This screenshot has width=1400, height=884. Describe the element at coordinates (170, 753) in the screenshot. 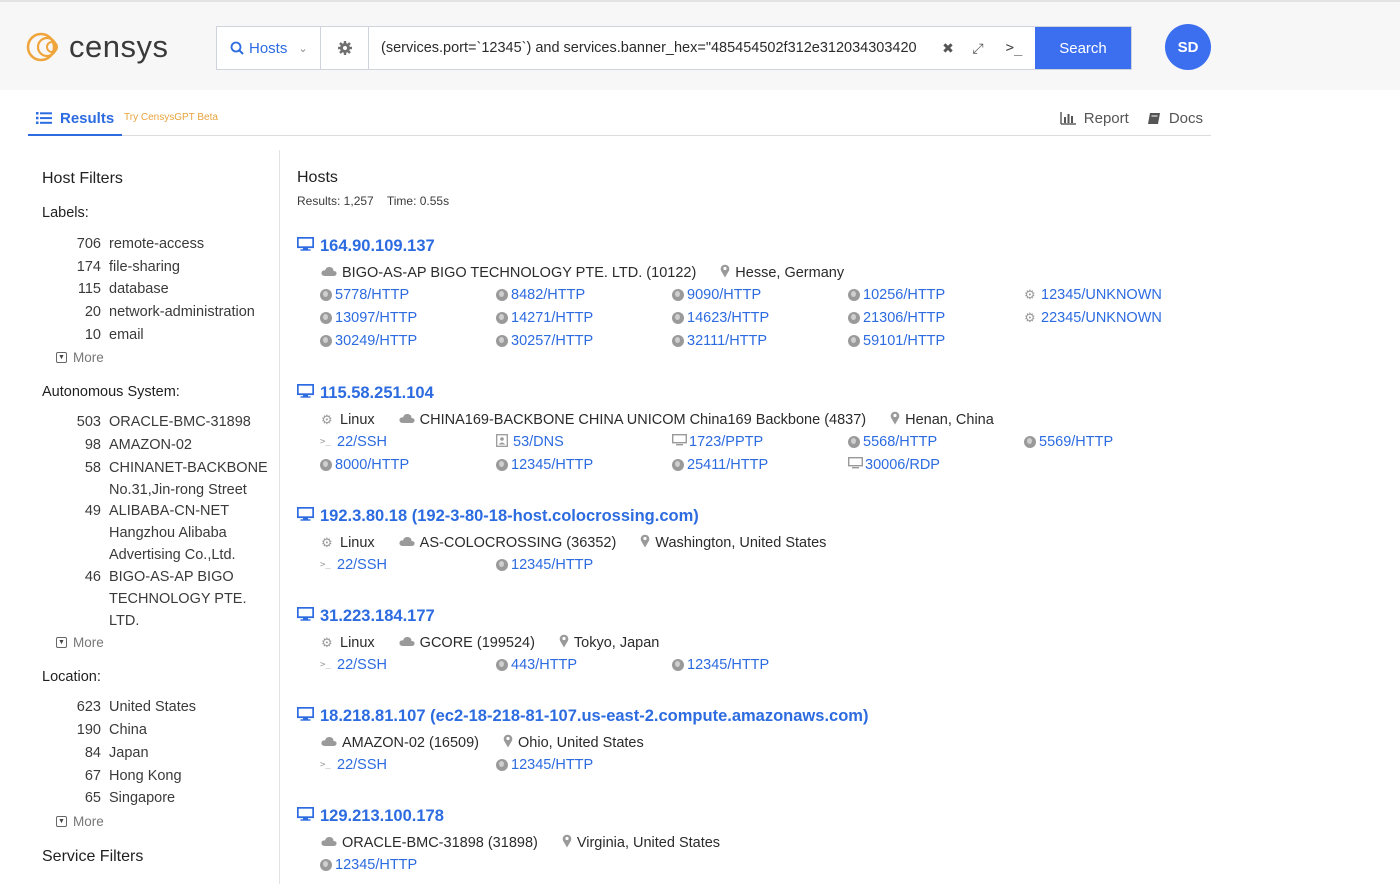

I see `filter-location-japan: 84 Japan` at that location.